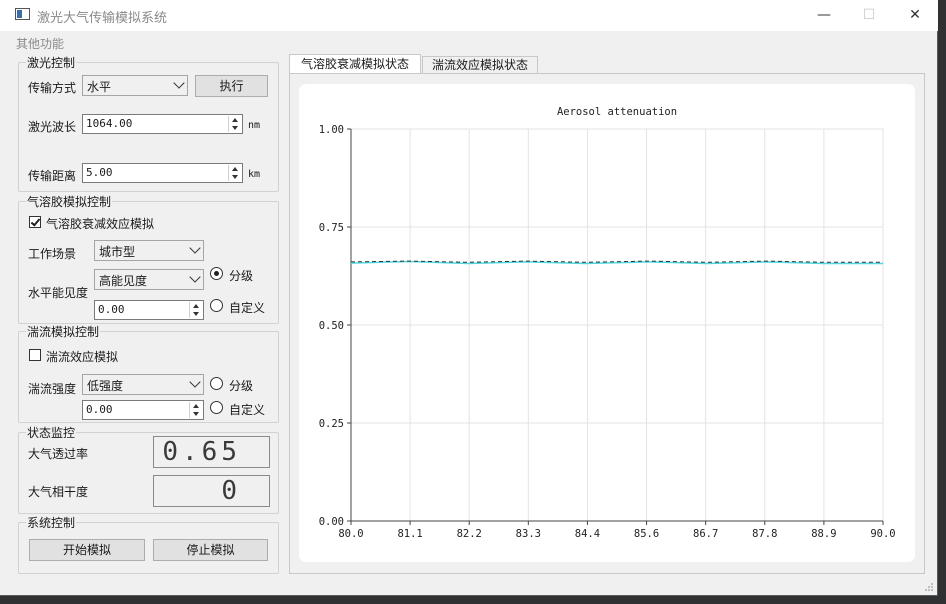  What do you see at coordinates (63, 332) in the screenshot?
I see `turbulence-control-legend: 湍流模拟控制` at bounding box center [63, 332].